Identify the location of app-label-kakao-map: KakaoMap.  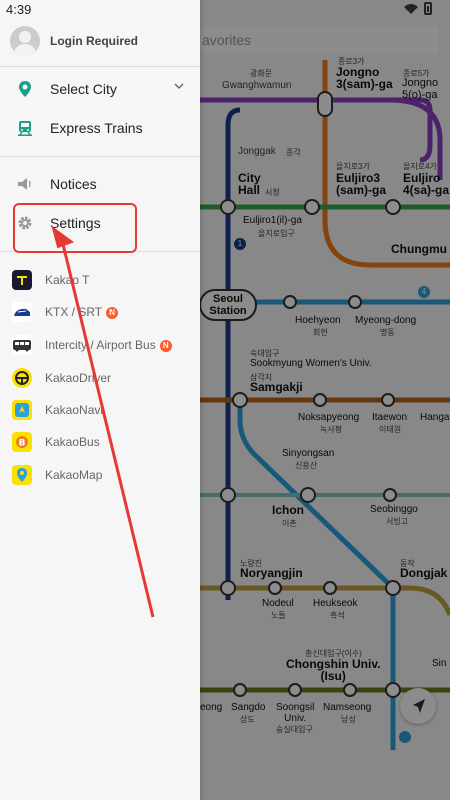
(74, 475).